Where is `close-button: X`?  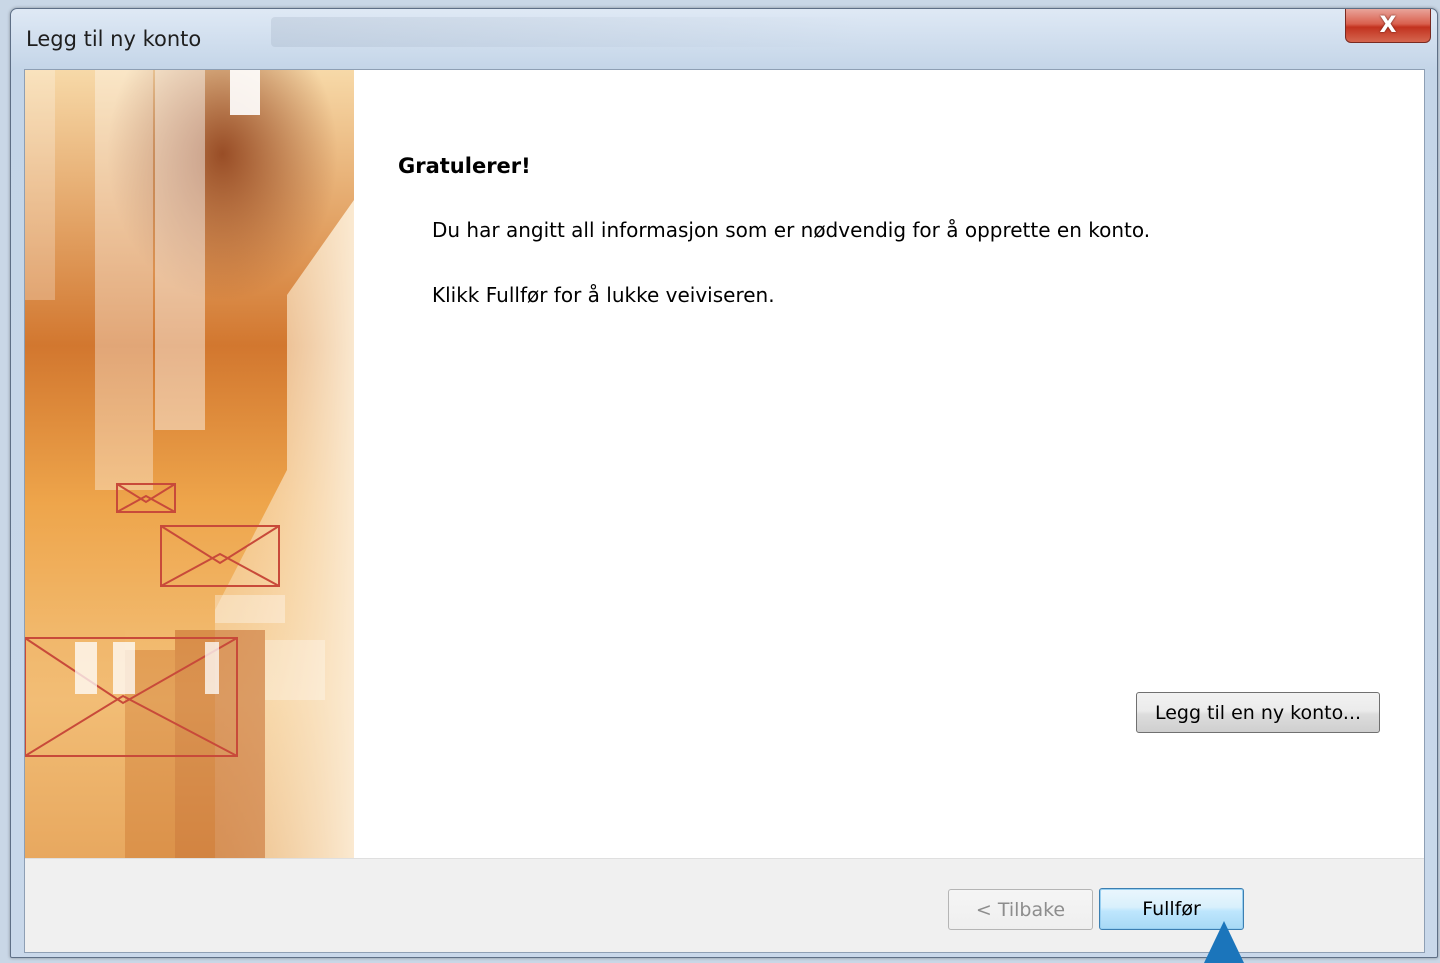
close-button: X is located at coordinates (1388, 26).